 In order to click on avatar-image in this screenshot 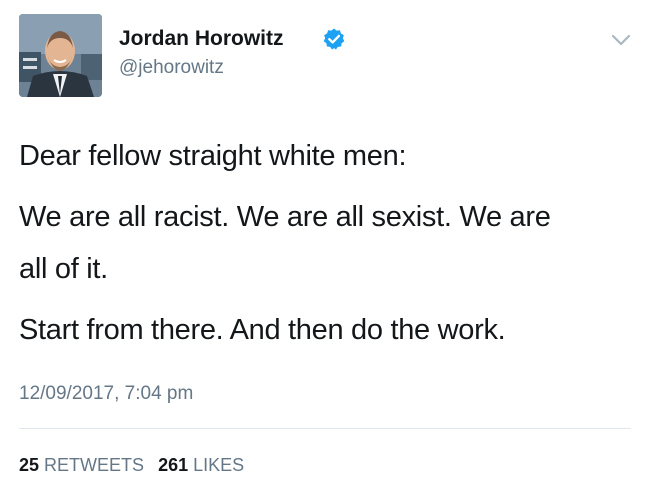, I will do `click(60, 55)`.